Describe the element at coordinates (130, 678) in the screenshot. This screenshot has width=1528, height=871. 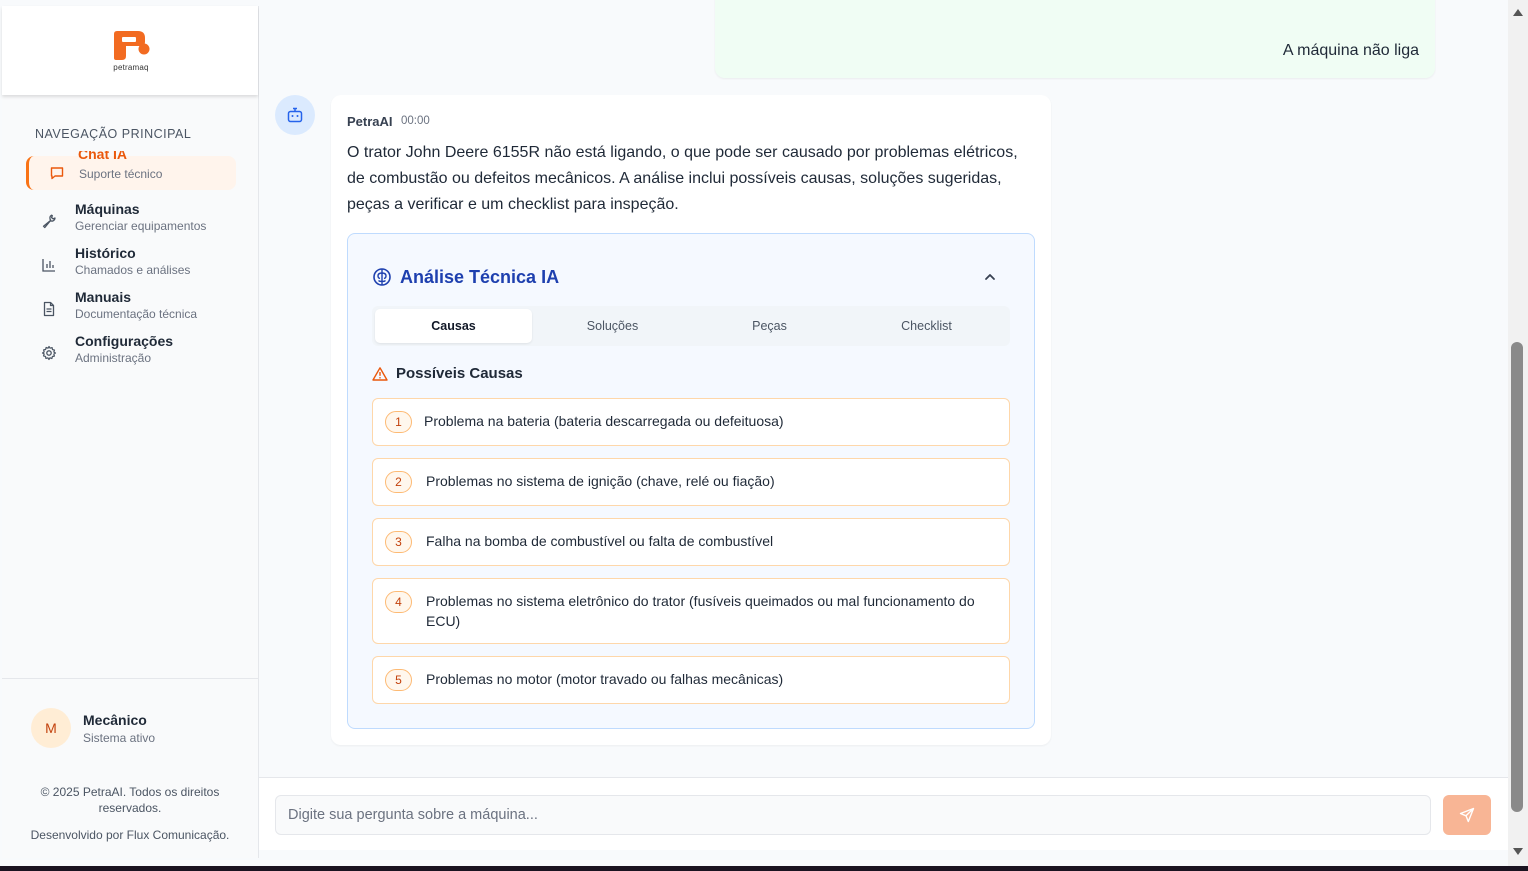
I see `sidebar-divider` at that location.